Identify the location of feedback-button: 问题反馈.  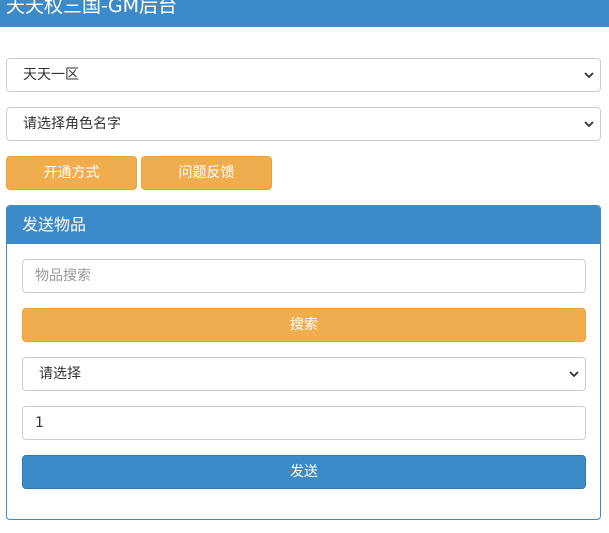
(206, 173).